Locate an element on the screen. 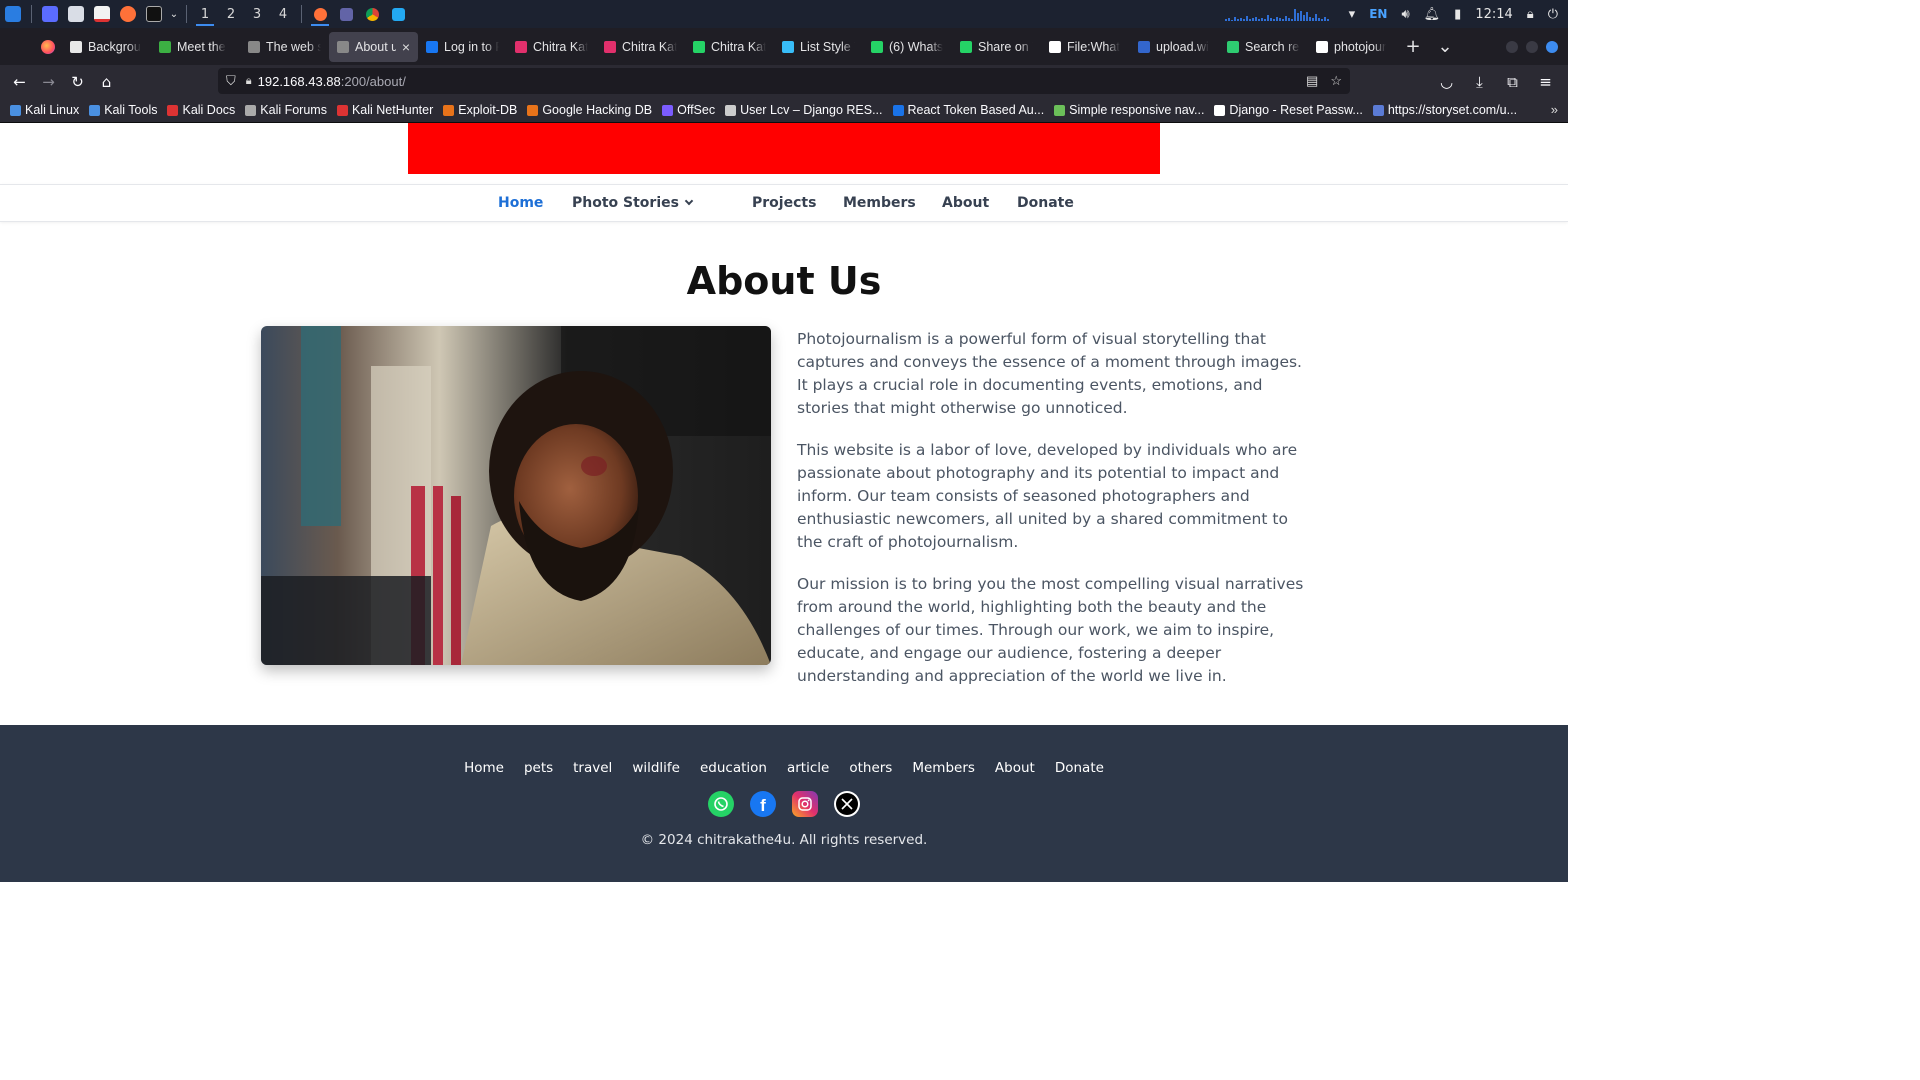 The height and width of the screenshot is (1080, 1920). language-indicator: EN is located at coordinates (1378, 14).